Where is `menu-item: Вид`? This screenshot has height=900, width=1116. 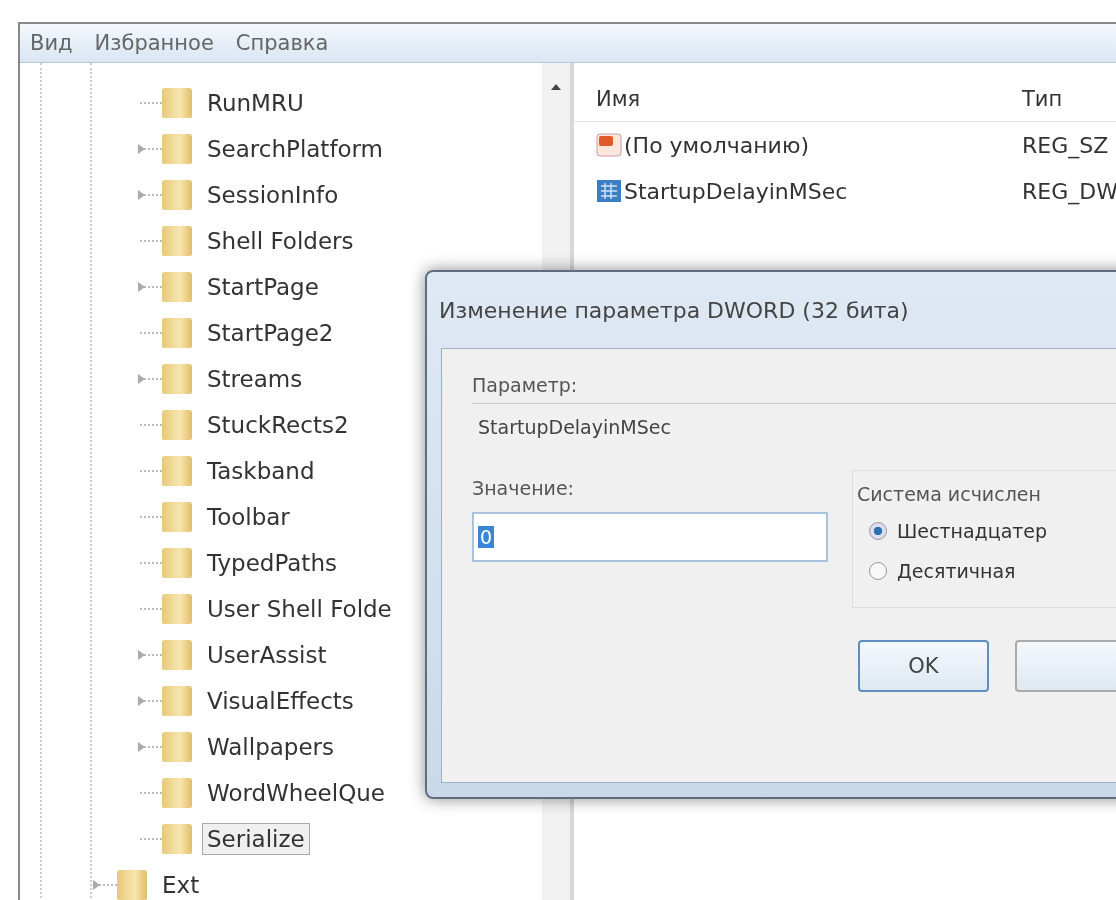
menu-item: Вид is located at coordinates (51, 43).